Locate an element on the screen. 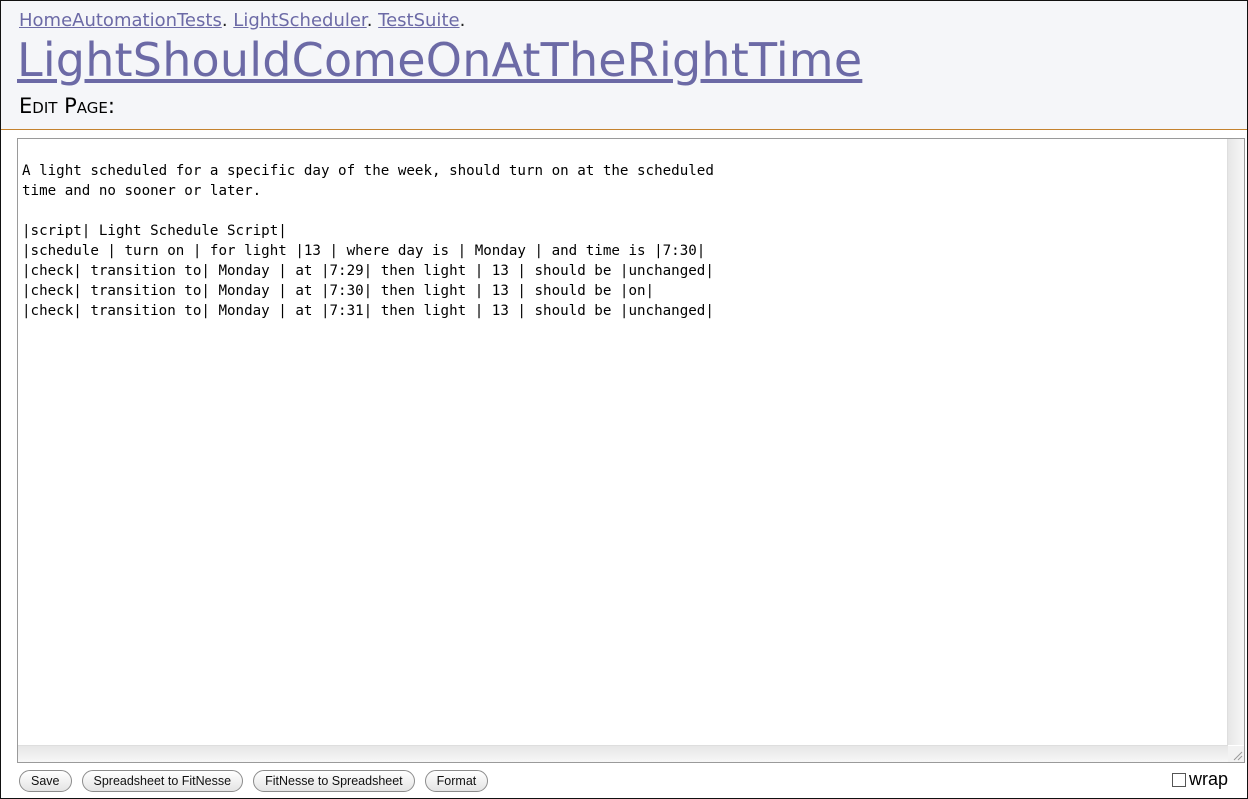 The width and height of the screenshot is (1248, 799). format-button: Format is located at coordinates (456, 781).